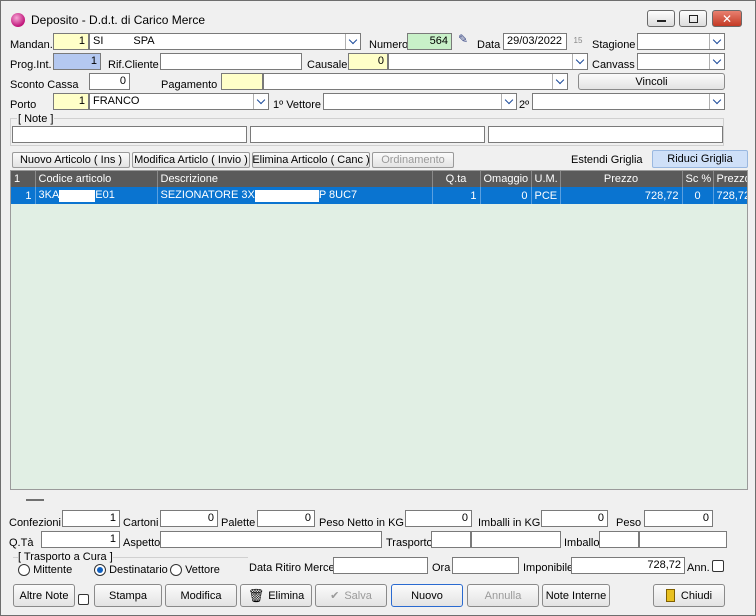  I want to click on col-header-prezzo: Prezzo, so click(621, 179).